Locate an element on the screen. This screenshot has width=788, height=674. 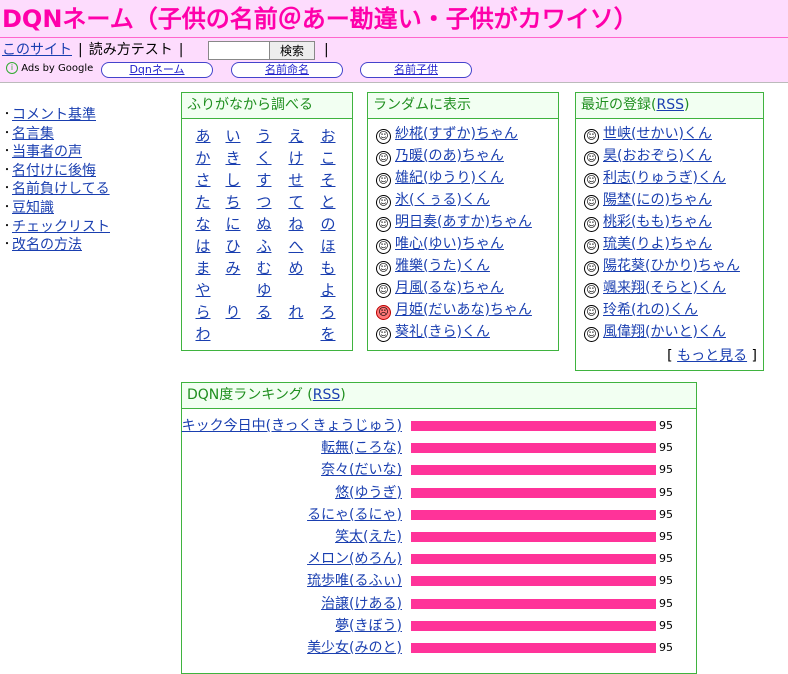
kana-link: あ is located at coordinates (203, 135).